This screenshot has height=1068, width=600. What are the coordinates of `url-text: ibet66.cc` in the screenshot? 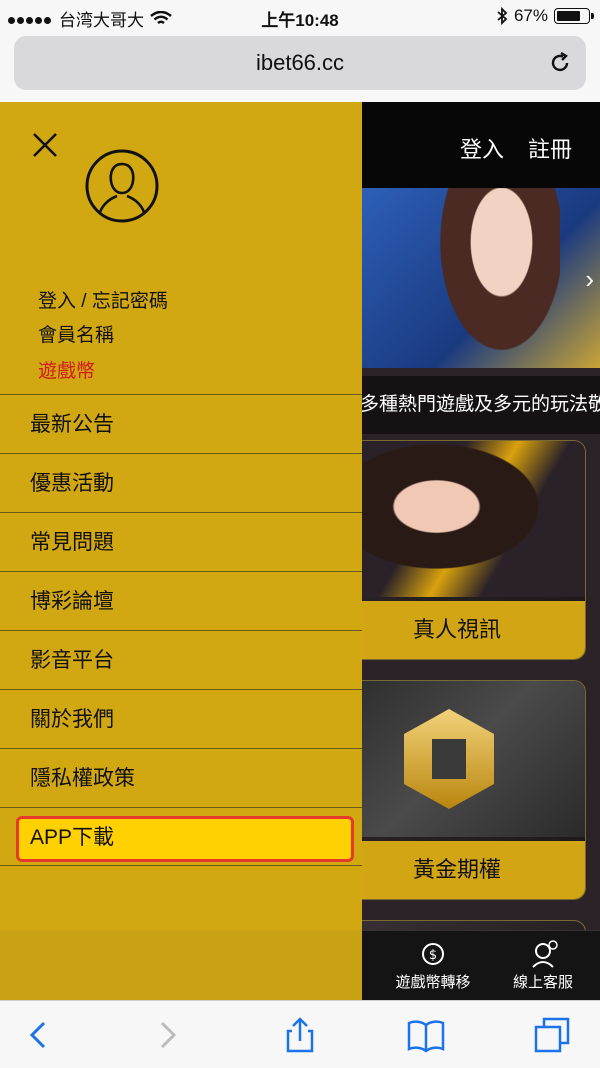 It's located at (300, 62).